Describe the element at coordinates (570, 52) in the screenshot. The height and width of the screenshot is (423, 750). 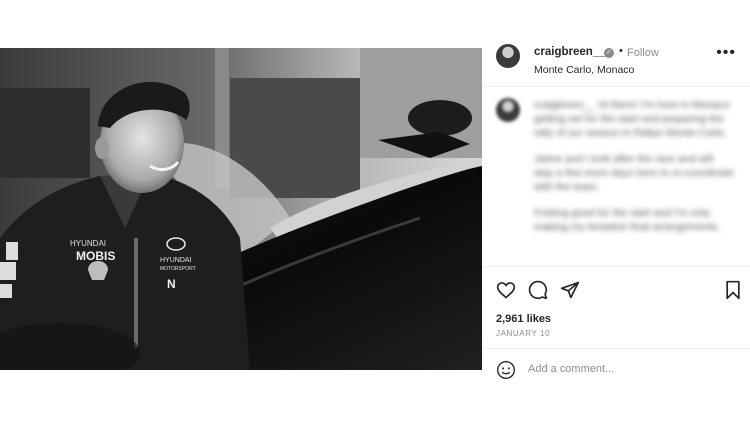
I see `author-username: craigbreen__` at that location.